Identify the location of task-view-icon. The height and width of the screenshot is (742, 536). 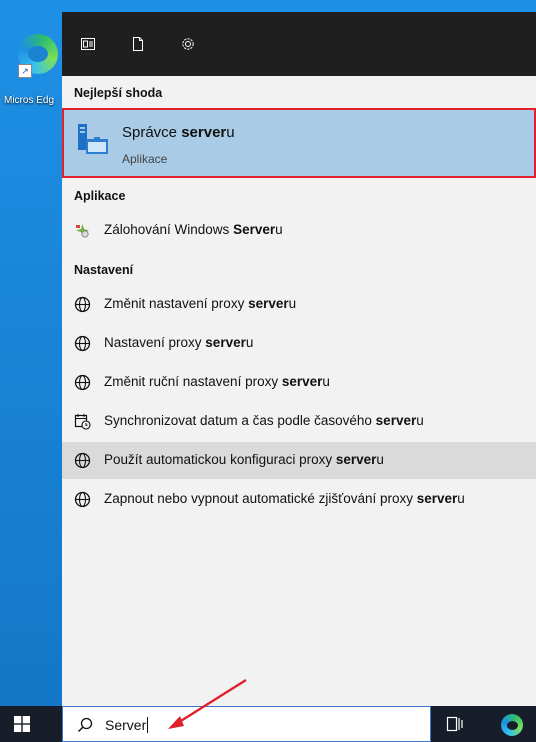
(455, 724).